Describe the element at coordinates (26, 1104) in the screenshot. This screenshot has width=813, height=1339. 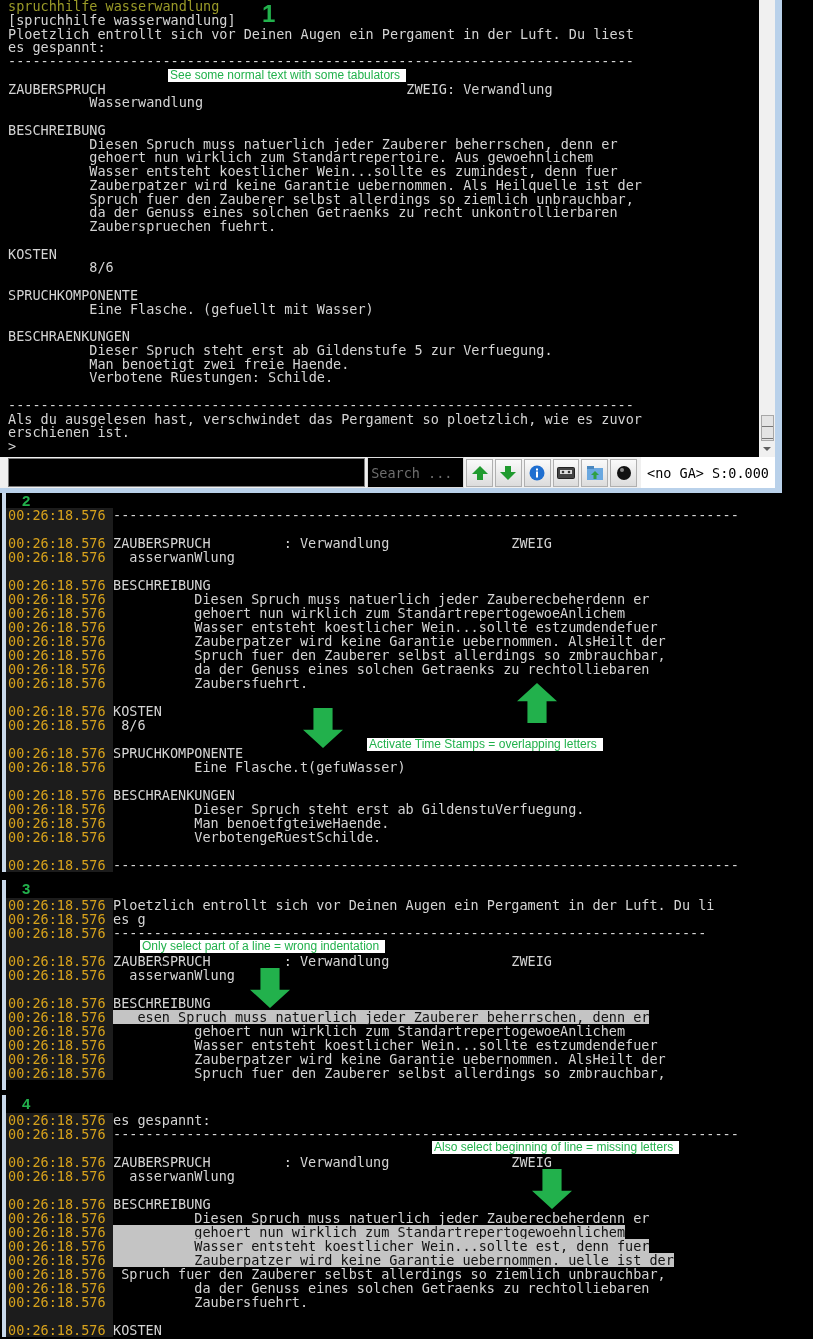
I see `step-number: 4` at that location.